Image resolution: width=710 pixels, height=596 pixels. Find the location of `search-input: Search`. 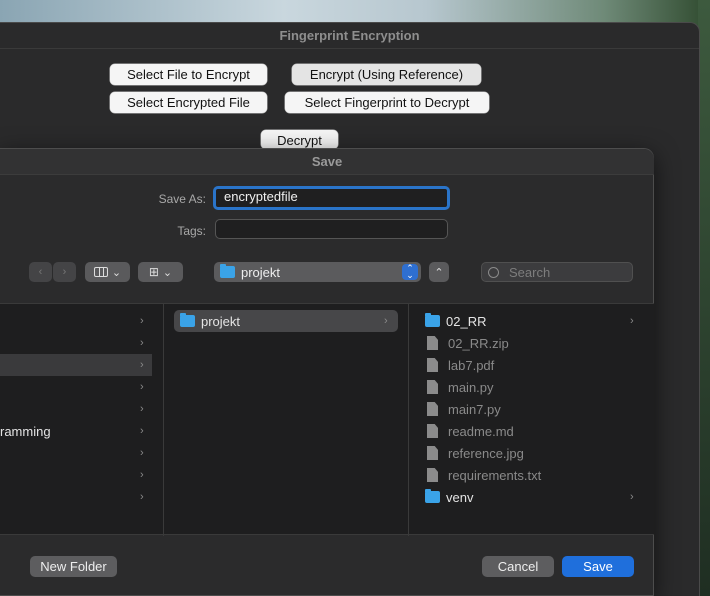

search-input: Search is located at coordinates (557, 272).